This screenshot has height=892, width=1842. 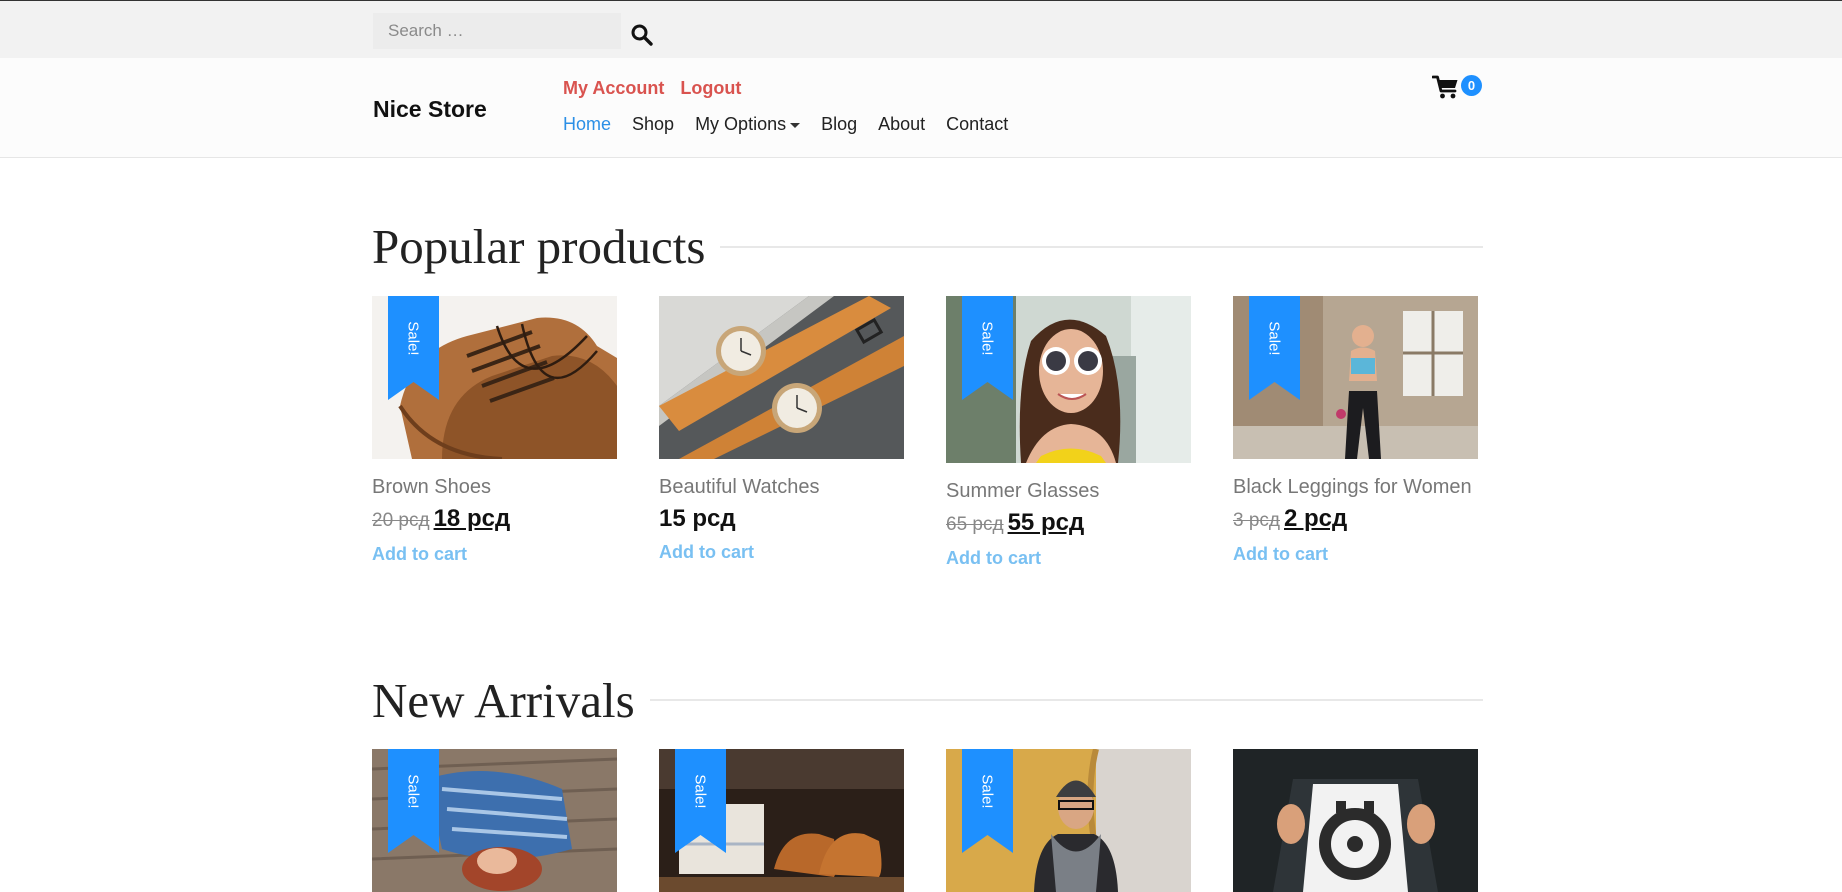 What do you see at coordinates (587, 124) in the screenshot?
I see `nav-home: Home` at bounding box center [587, 124].